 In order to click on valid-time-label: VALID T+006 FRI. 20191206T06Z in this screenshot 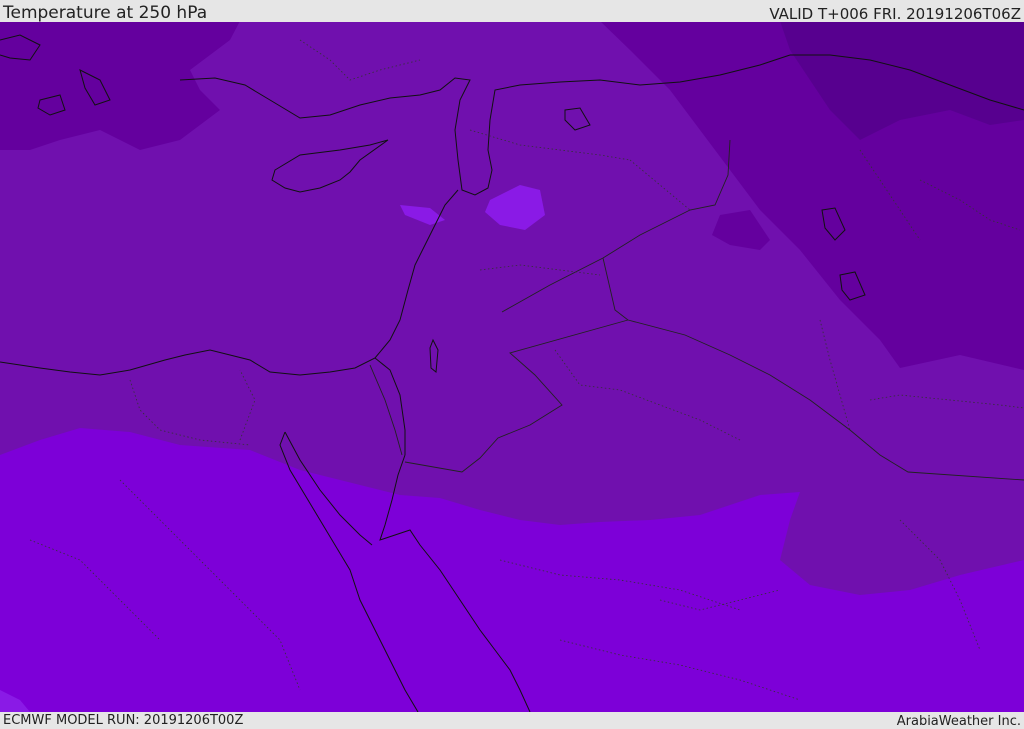, I will do `click(895, 14)`.